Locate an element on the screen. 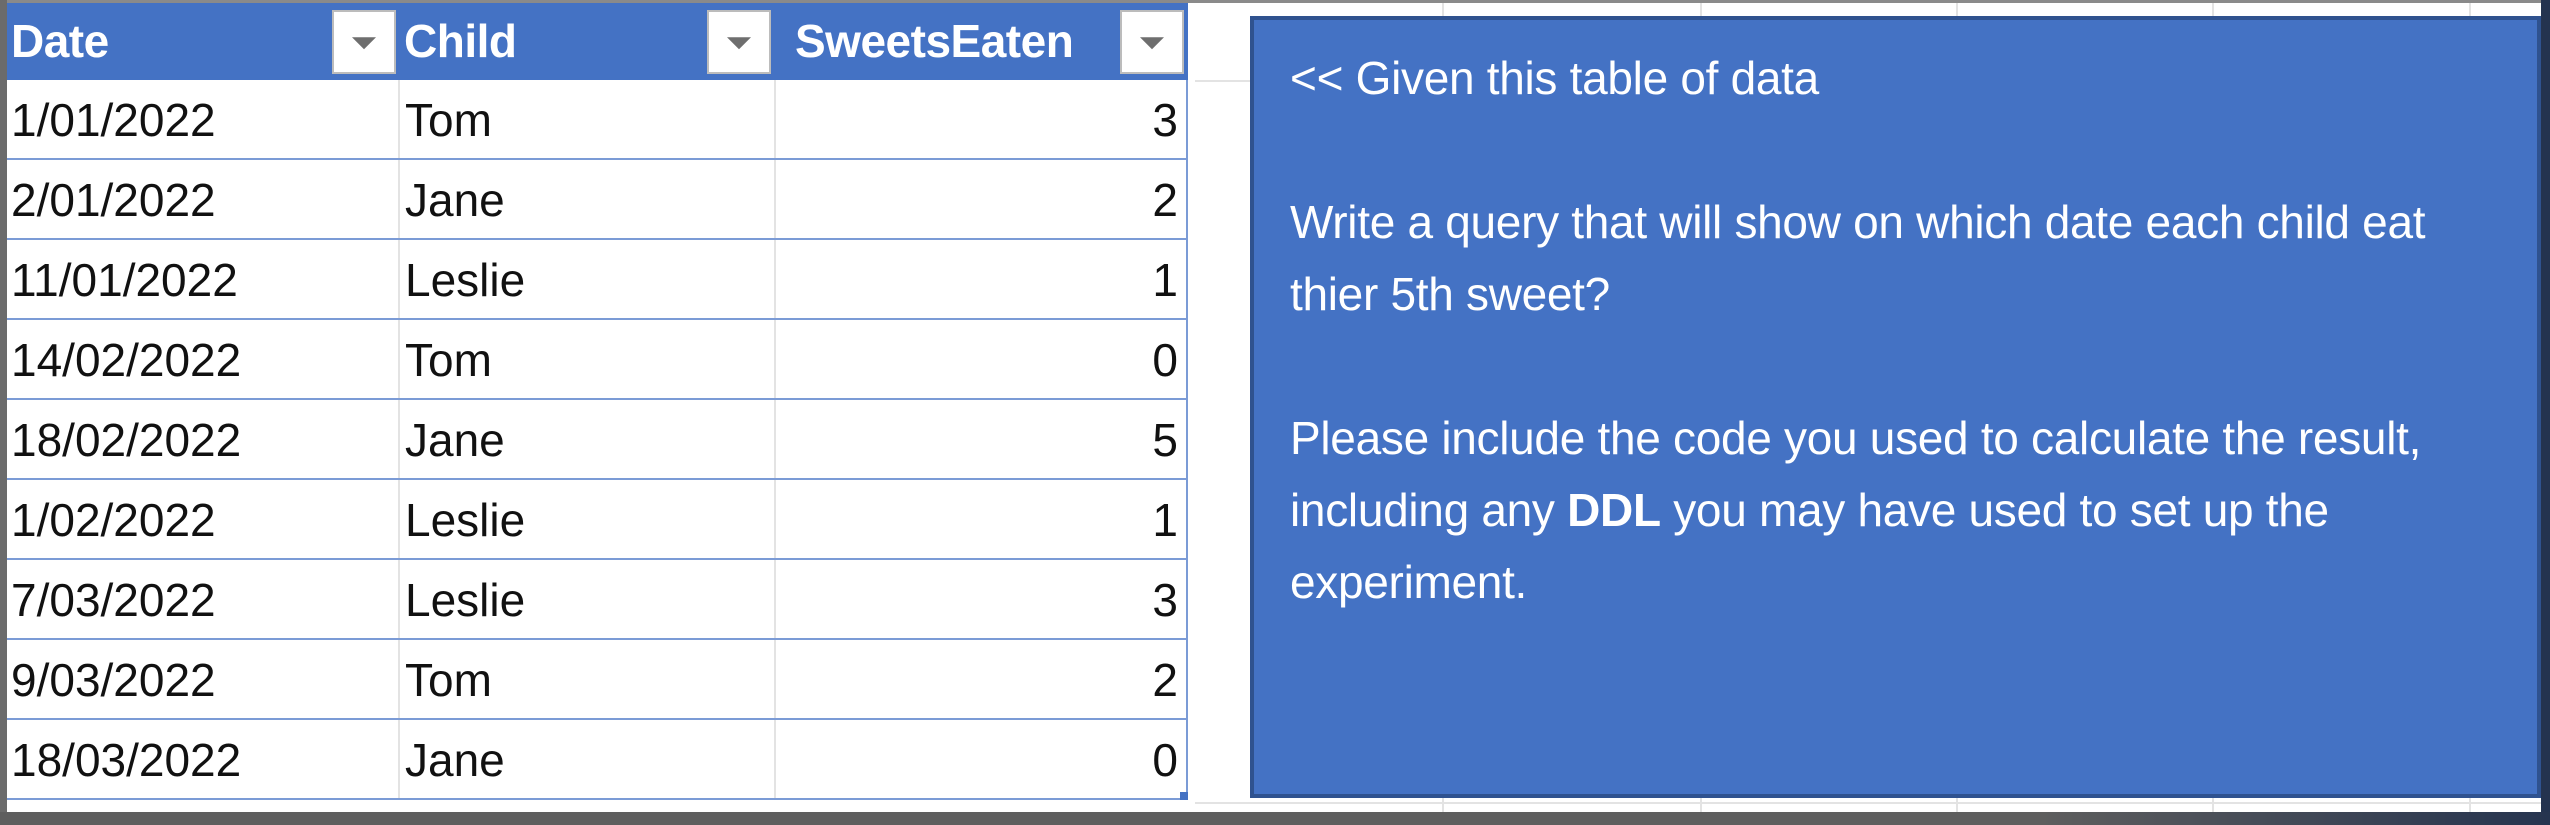  column-header-label: SweetsEaten is located at coordinates (934, 41).